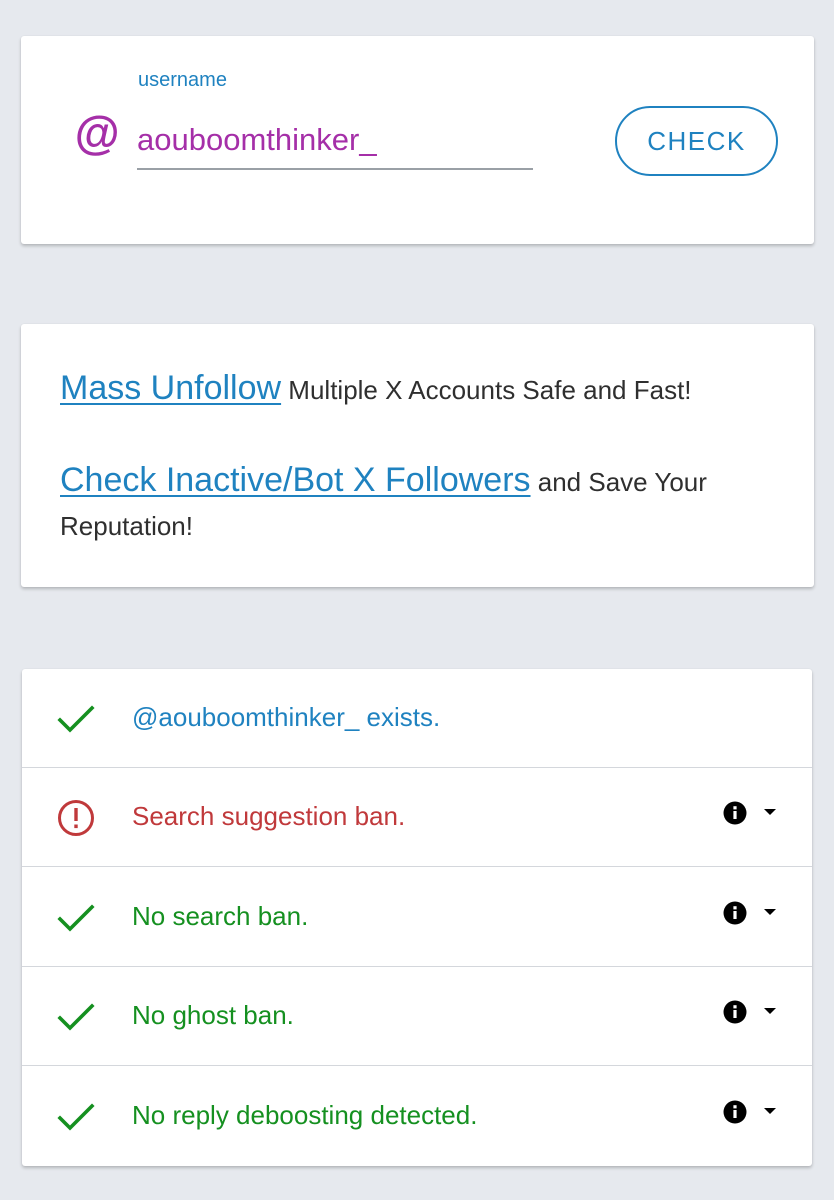 The height and width of the screenshot is (1200, 834). What do you see at coordinates (182, 80) in the screenshot?
I see `username-label: username` at bounding box center [182, 80].